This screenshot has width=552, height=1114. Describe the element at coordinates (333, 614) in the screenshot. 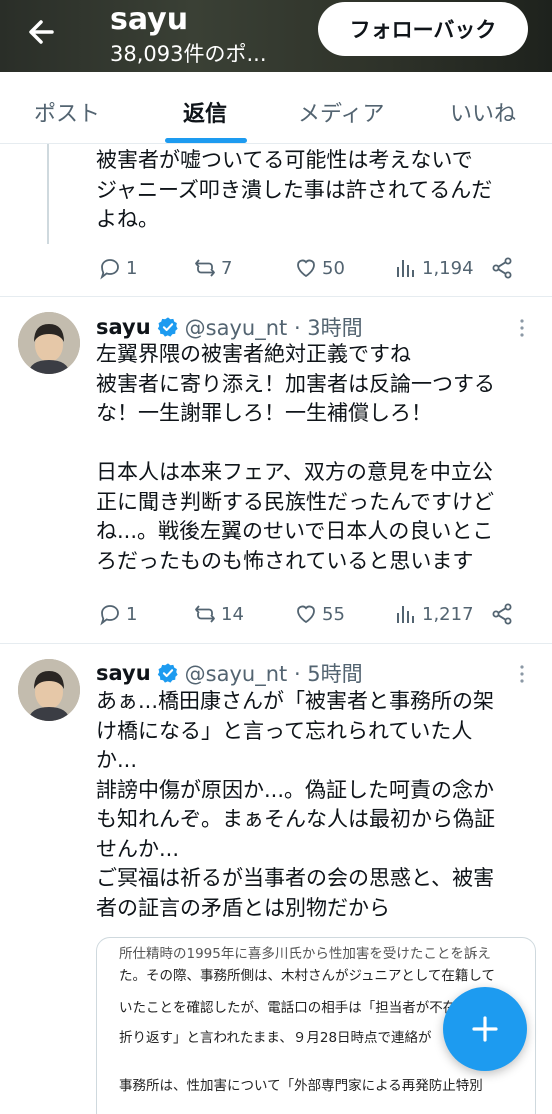

I see `like-count: 55` at that location.